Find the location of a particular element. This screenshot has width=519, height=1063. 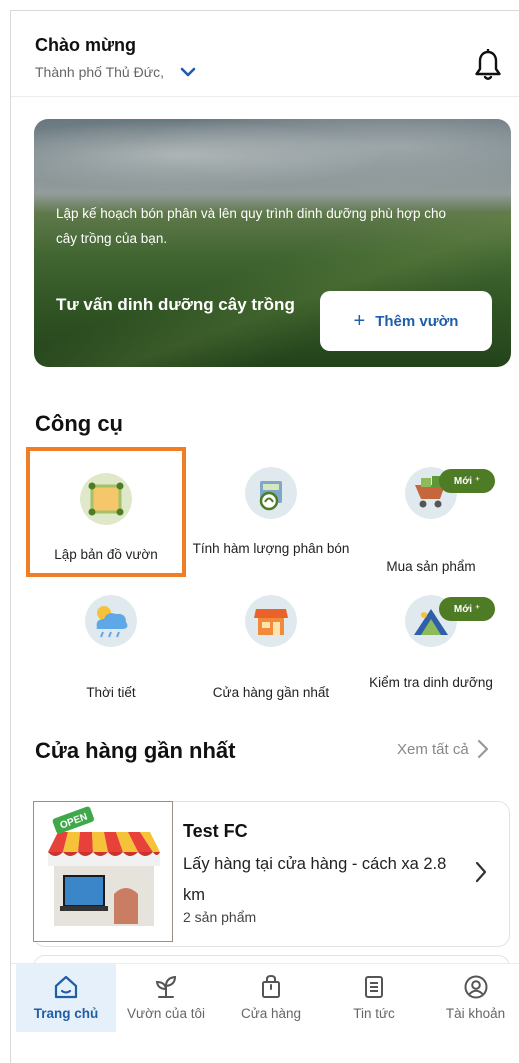

nav-label: Vườn của tôi is located at coordinates (166, 1013).